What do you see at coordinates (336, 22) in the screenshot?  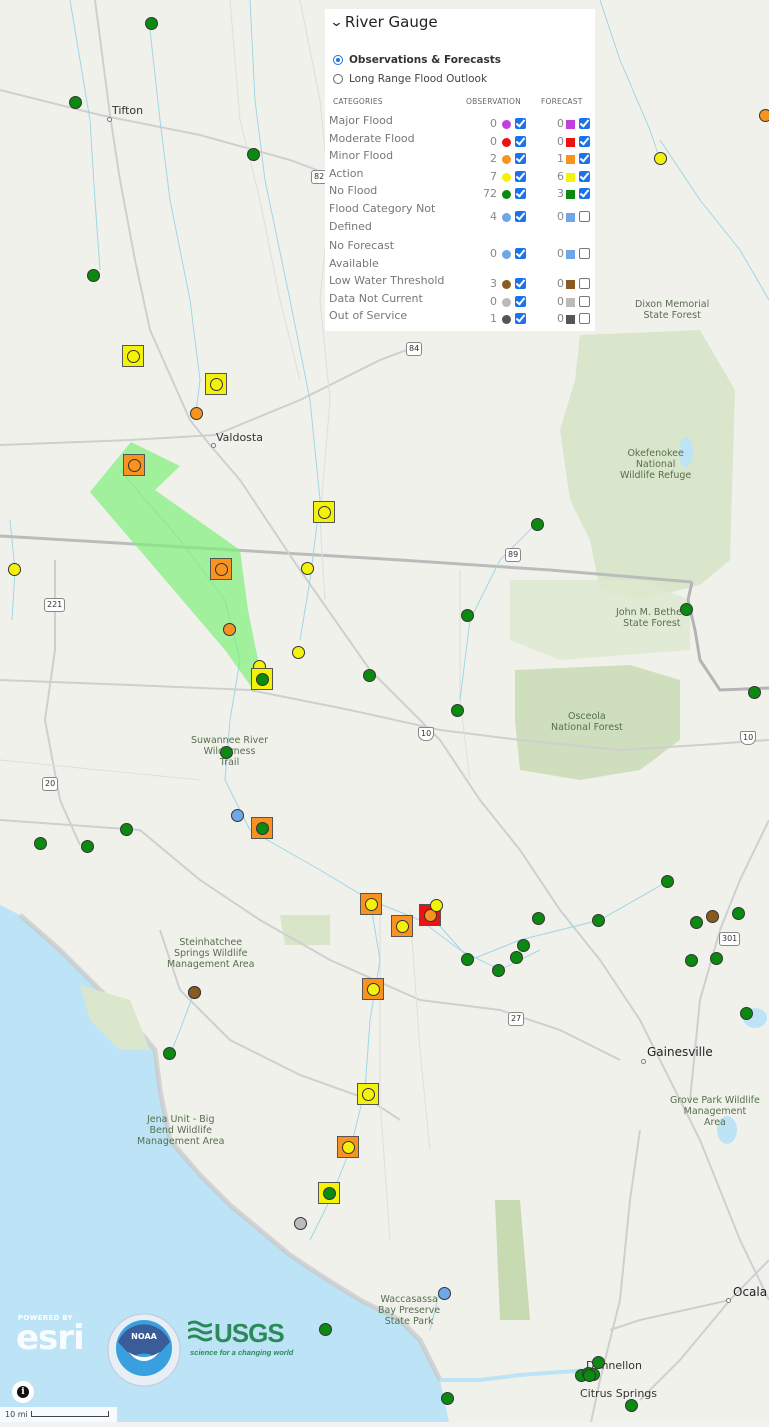 I see `chevron-down-icon: ⌄` at bounding box center [336, 22].